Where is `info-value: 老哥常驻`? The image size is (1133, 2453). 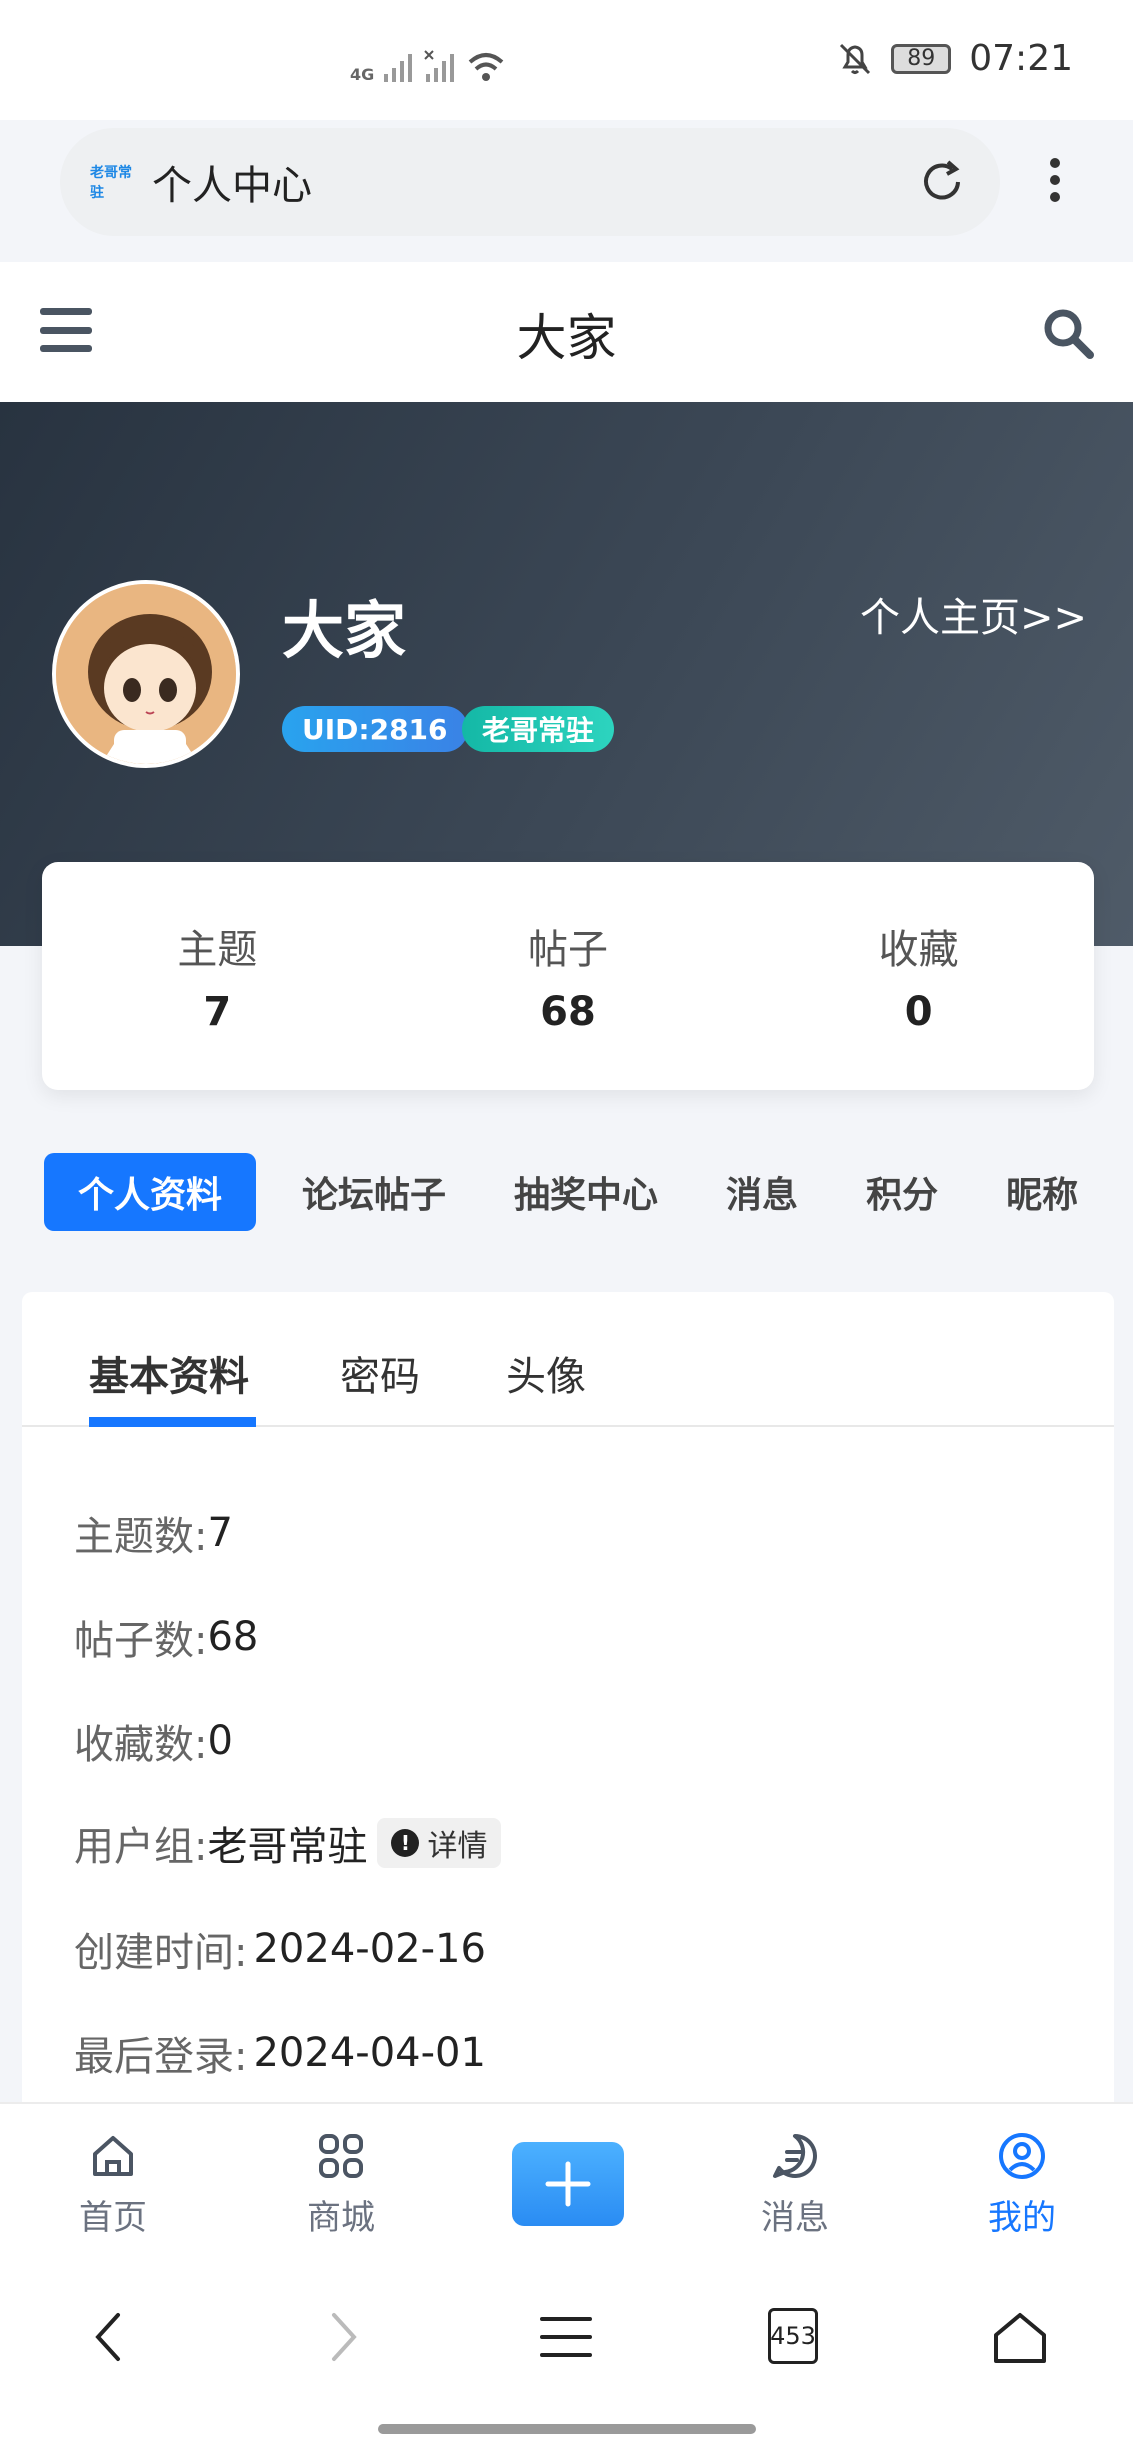
info-value: 老哥常驻 is located at coordinates (287, 1847).